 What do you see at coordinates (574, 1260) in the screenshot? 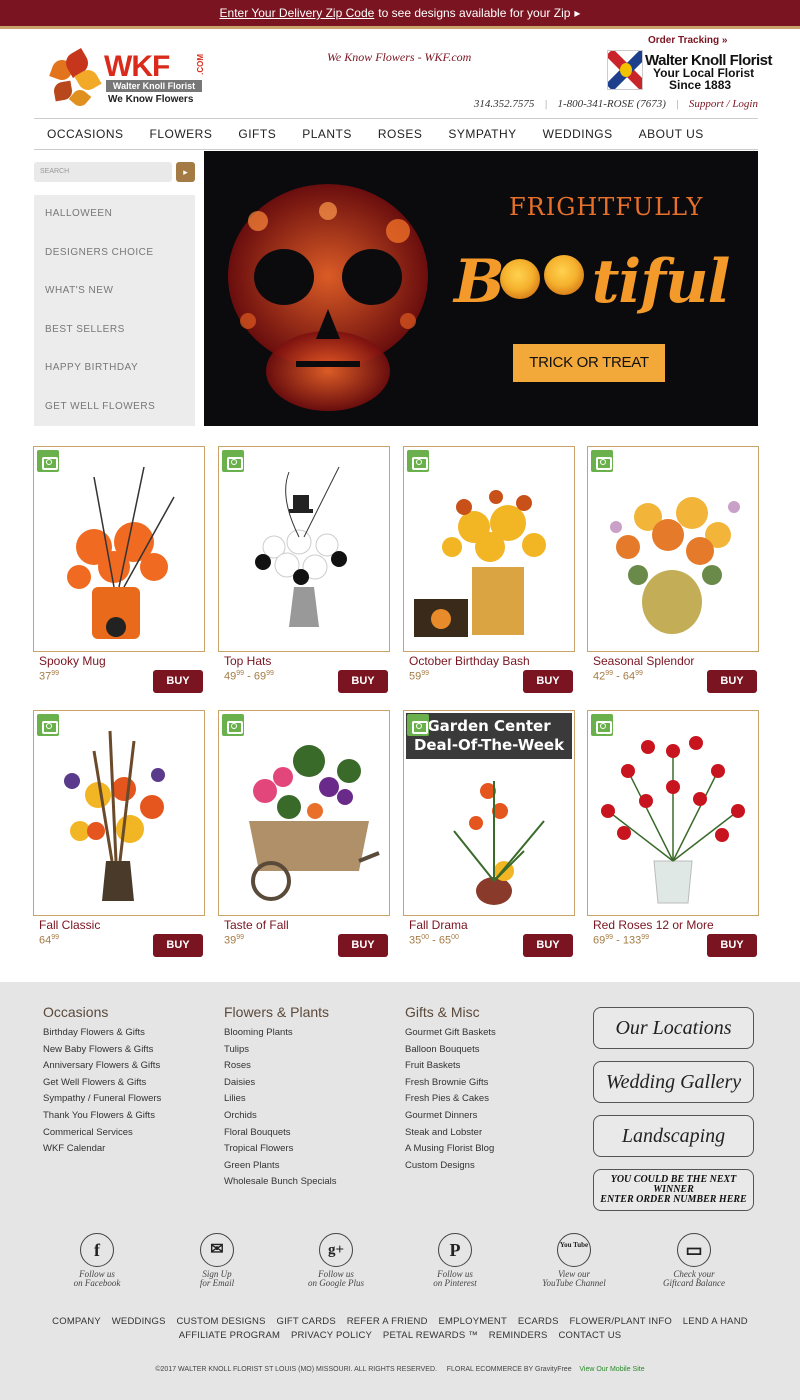
I see `youtube-link: You Tube View our YouTube Channel` at bounding box center [574, 1260].